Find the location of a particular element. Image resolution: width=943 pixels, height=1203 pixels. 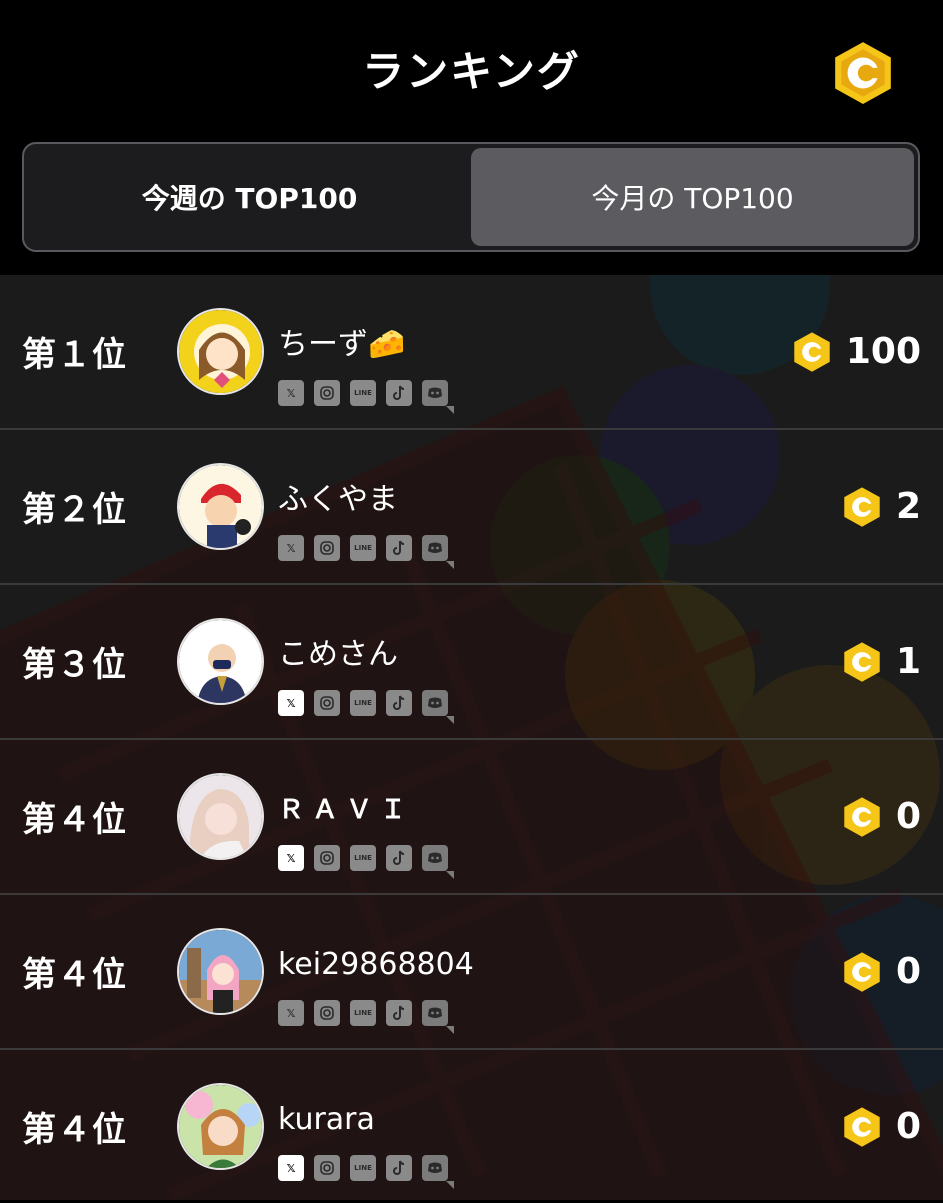

ranking-row: 第３位 こめさん 𝕏 LINE 1 is located at coordinates (471, 662).